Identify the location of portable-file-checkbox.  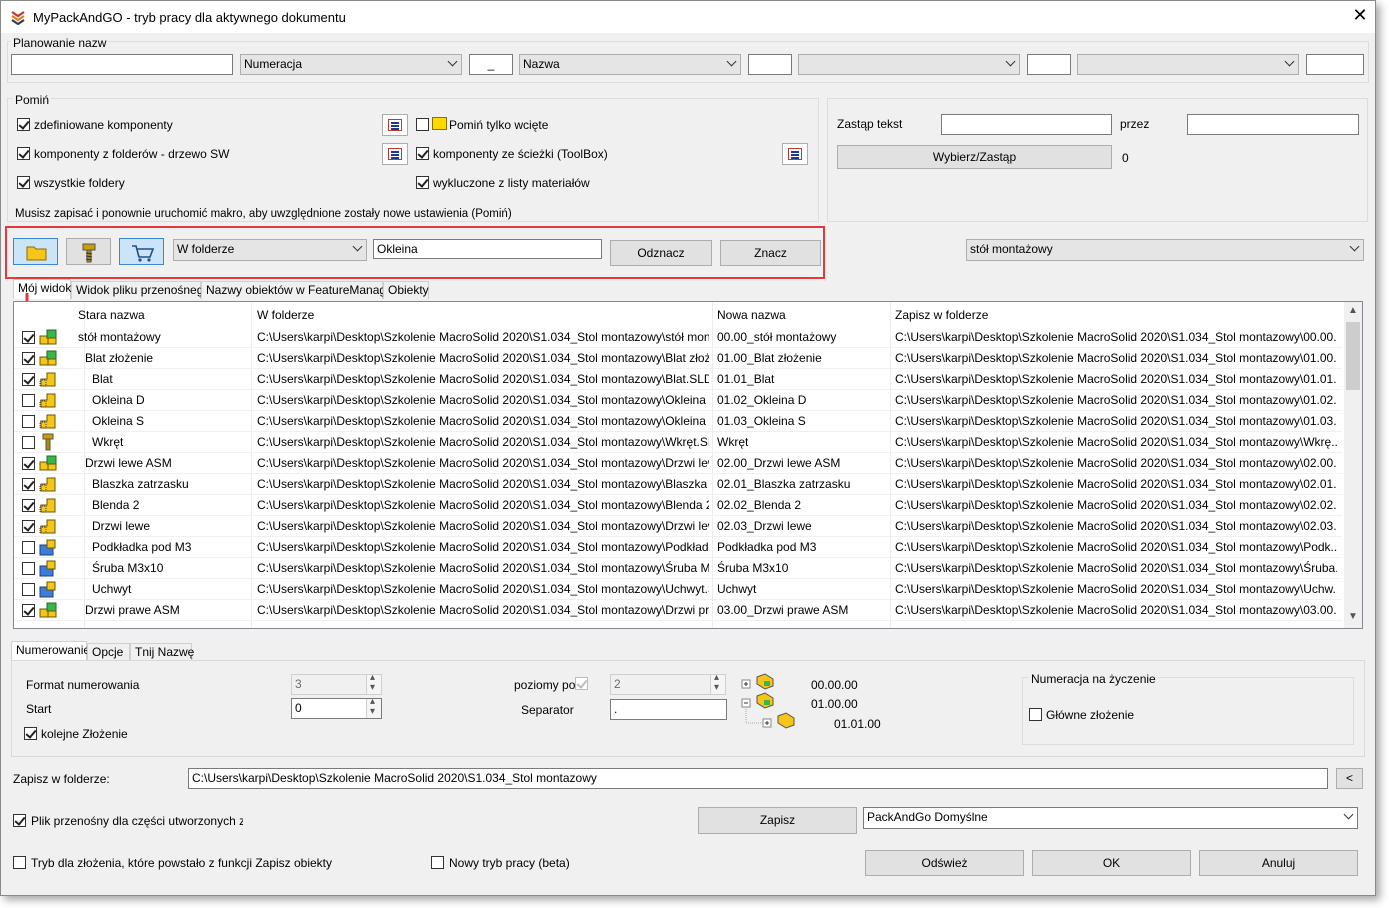
(19, 820).